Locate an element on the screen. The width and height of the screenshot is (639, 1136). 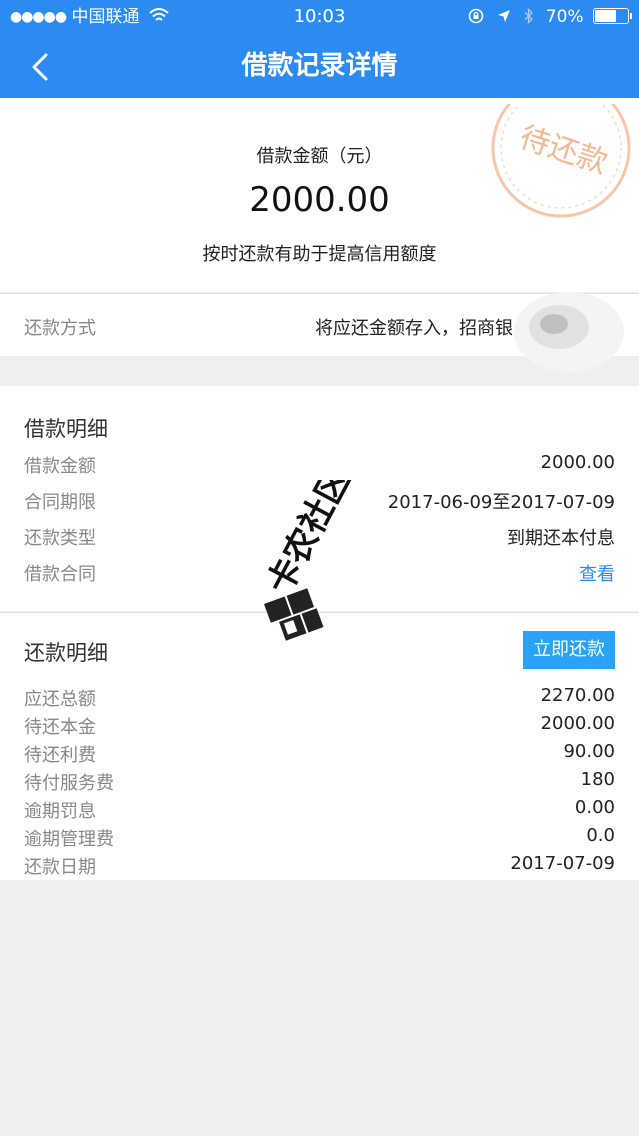
loan-detail-label: 还款类型 is located at coordinates (60, 538).